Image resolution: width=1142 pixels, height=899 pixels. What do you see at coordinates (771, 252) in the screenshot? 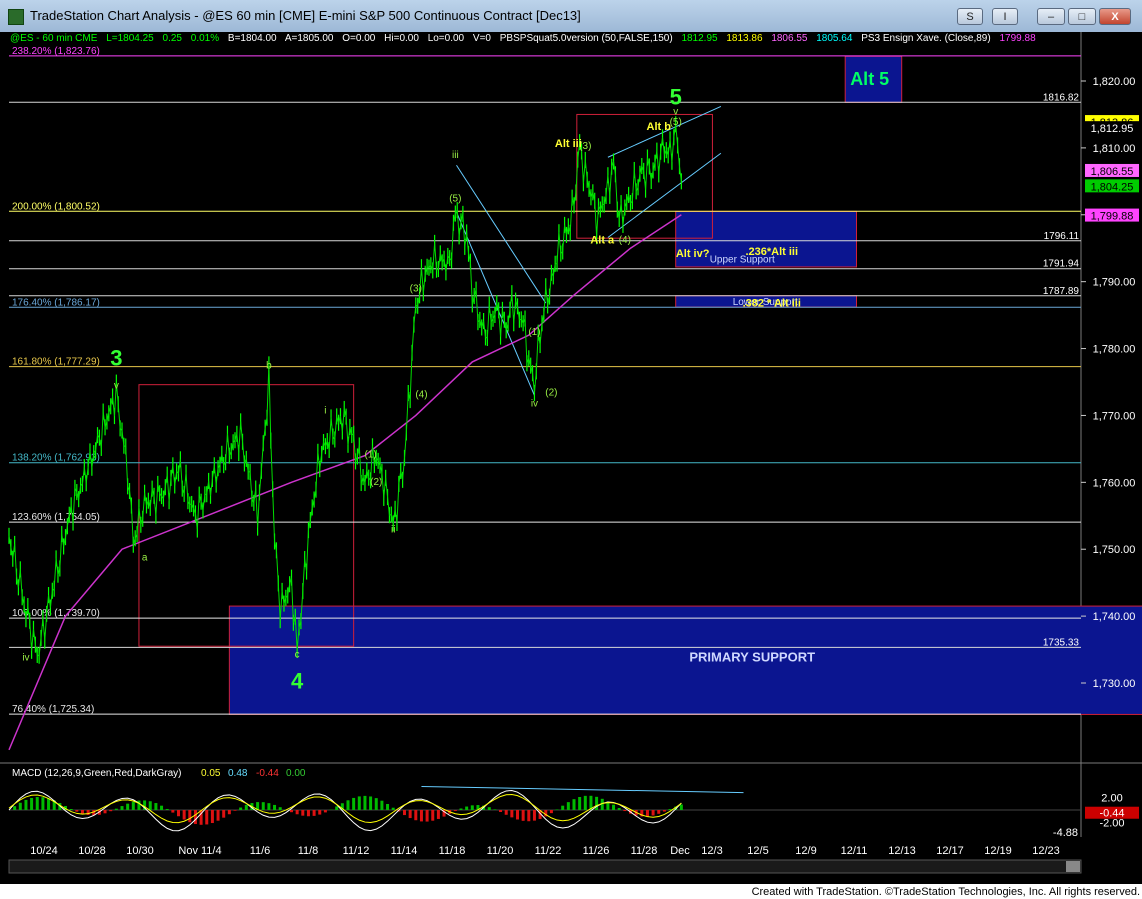
I see `wave-label: .236*Alt iii` at bounding box center [771, 252].